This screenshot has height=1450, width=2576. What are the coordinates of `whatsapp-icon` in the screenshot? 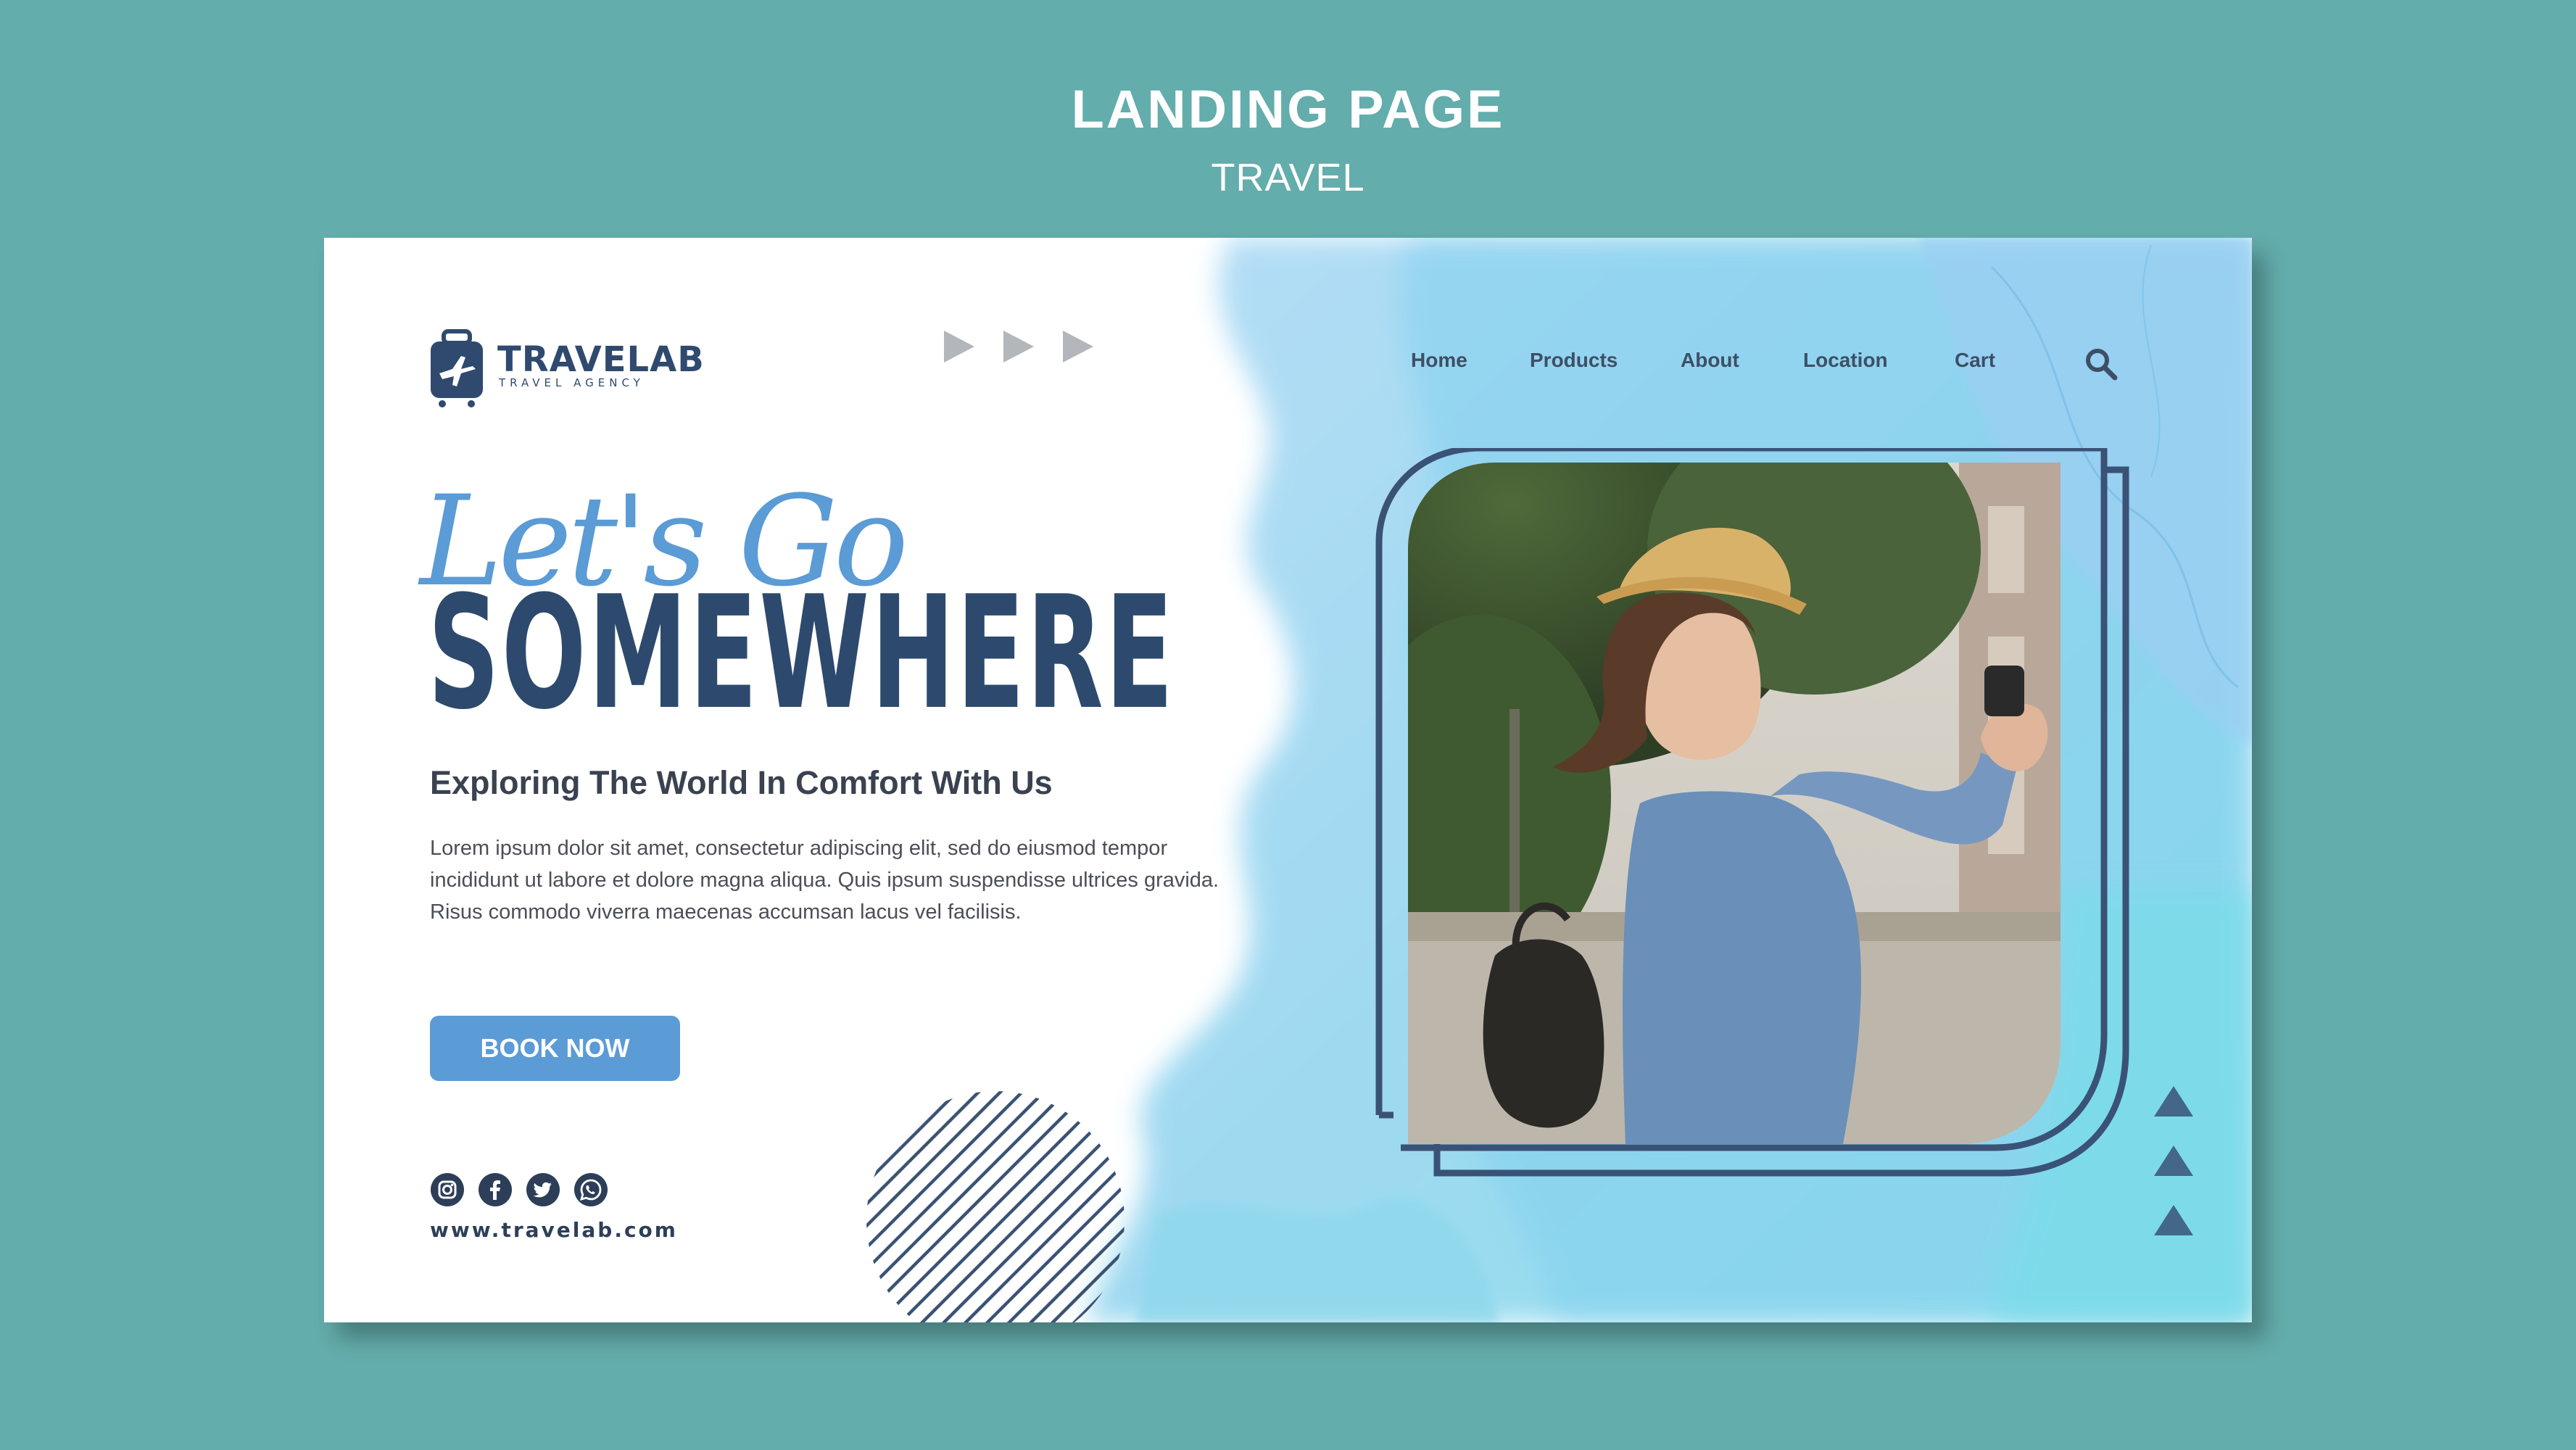 It's located at (590, 1189).